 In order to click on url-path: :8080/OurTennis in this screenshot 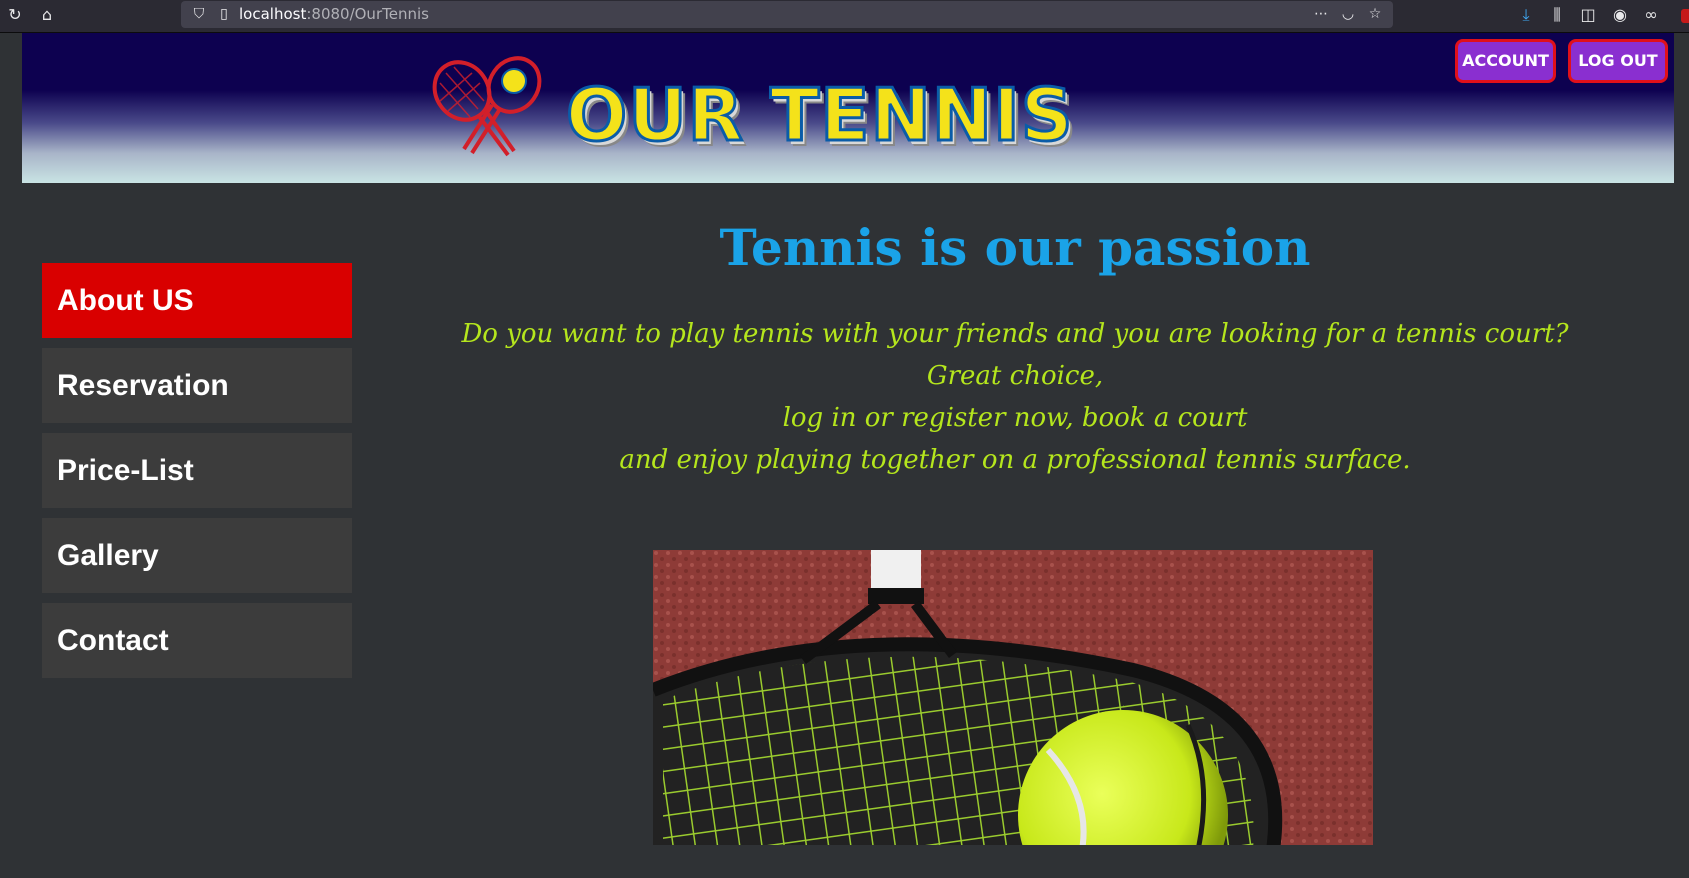, I will do `click(367, 14)`.